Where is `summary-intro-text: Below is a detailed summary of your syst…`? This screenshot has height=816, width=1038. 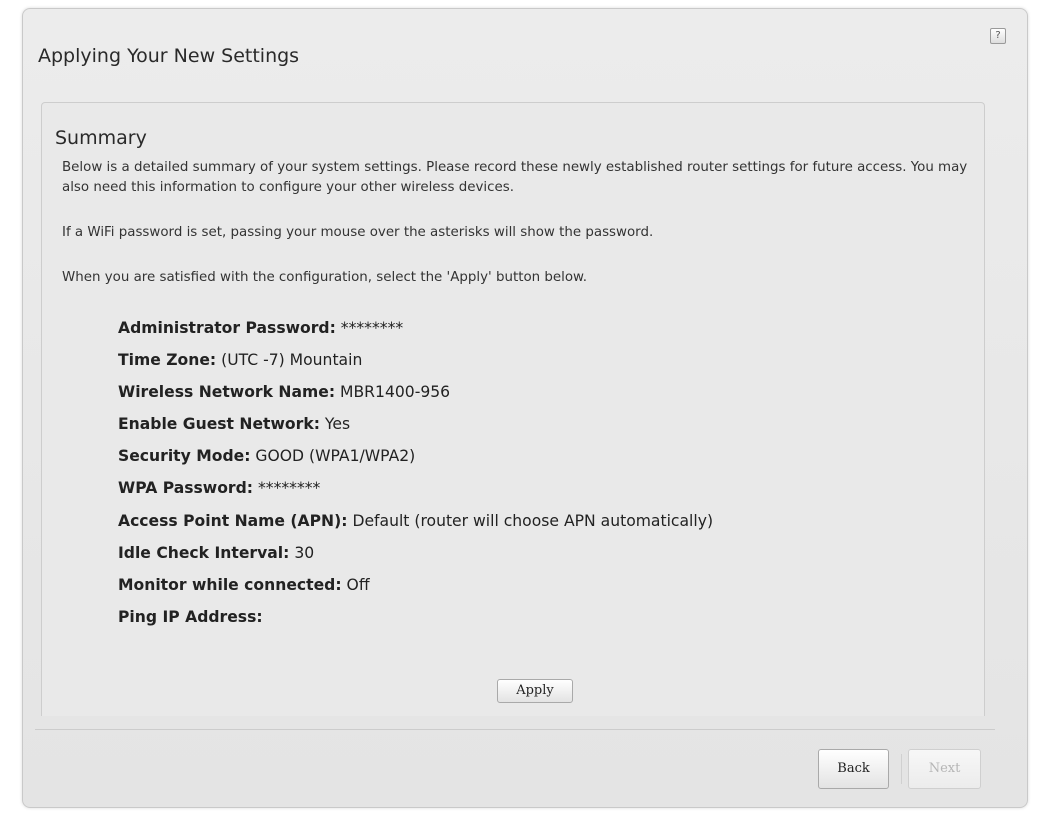 summary-intro-text: Below is a detailed summary of your syst… is located at coordinates (515, 177).